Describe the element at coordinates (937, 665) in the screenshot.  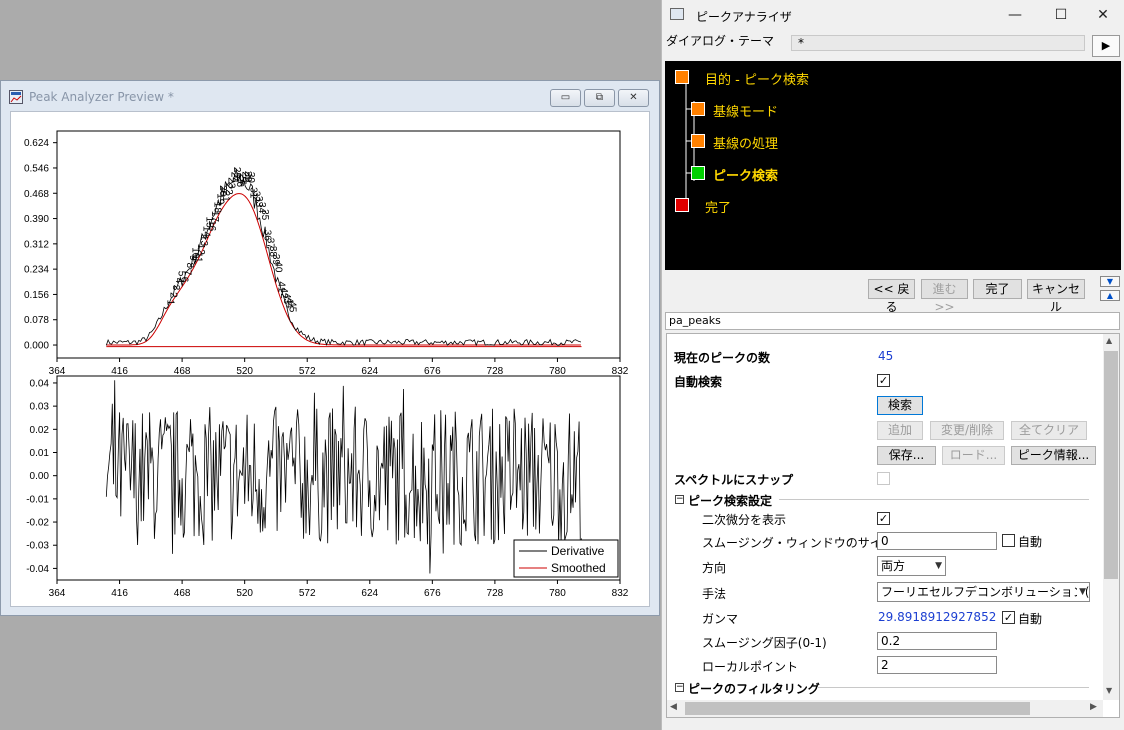
I see `local-points-input: 2` at that location.